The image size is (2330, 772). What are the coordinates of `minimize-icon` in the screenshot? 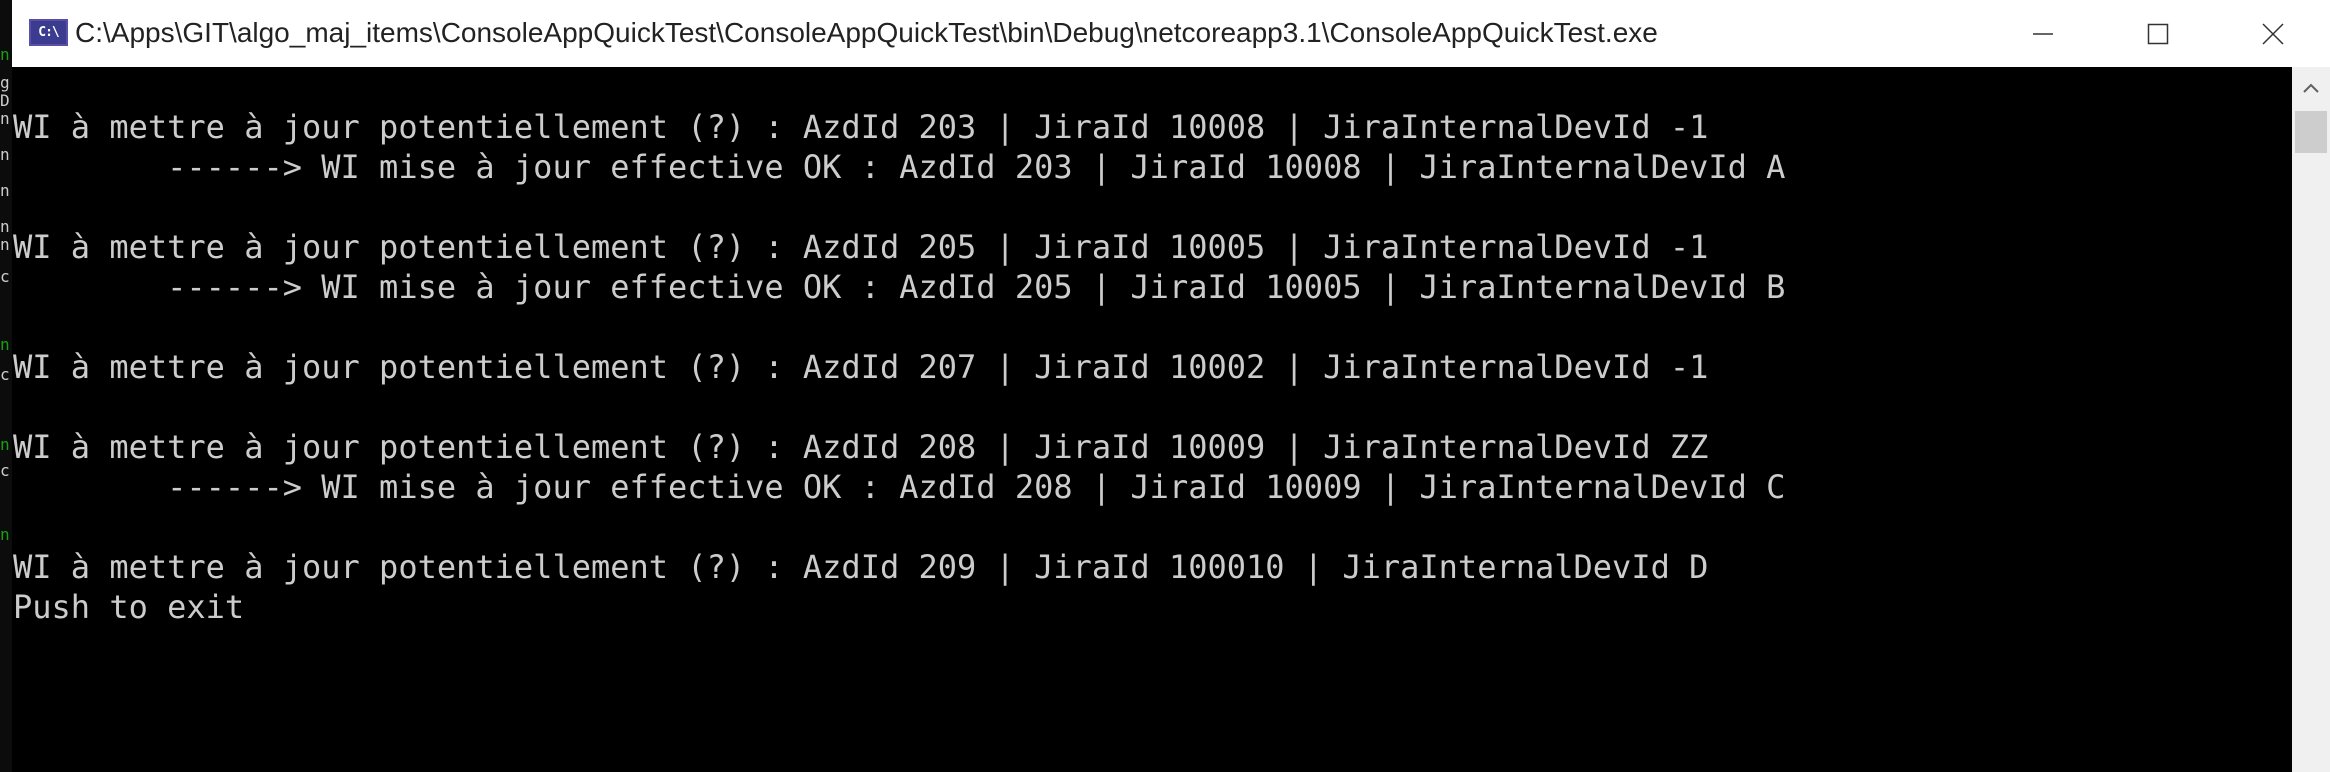 It's located at (2042, 33).